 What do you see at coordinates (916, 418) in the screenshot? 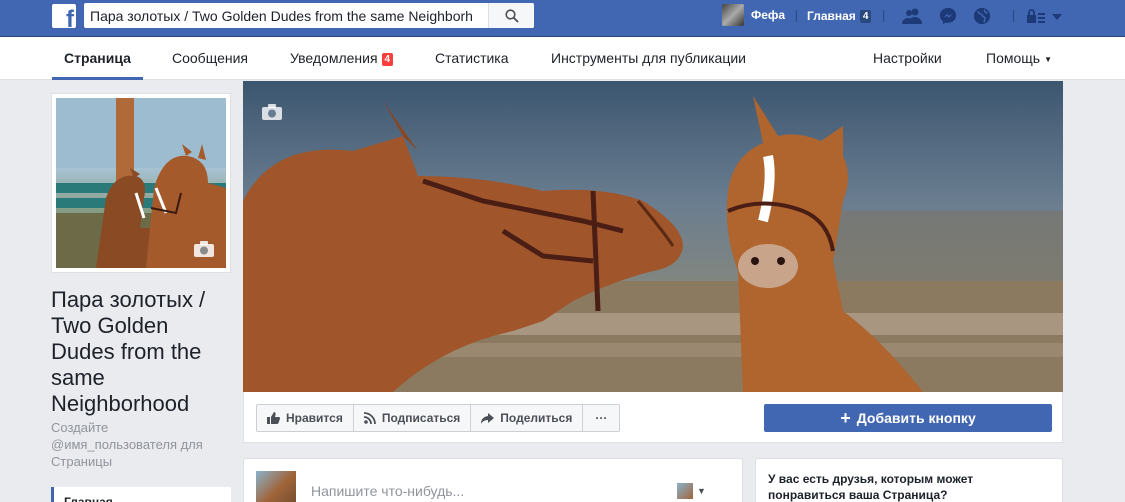
I see `add-button-label: Добавить кнопку` at bounding box center [916, 418].